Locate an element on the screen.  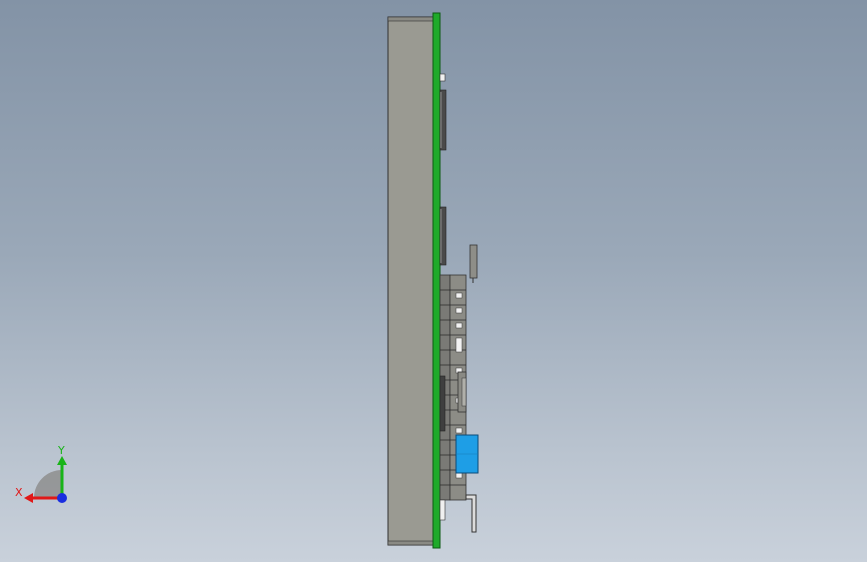
triad-plane-indicator is located at coordinates (48, 484).